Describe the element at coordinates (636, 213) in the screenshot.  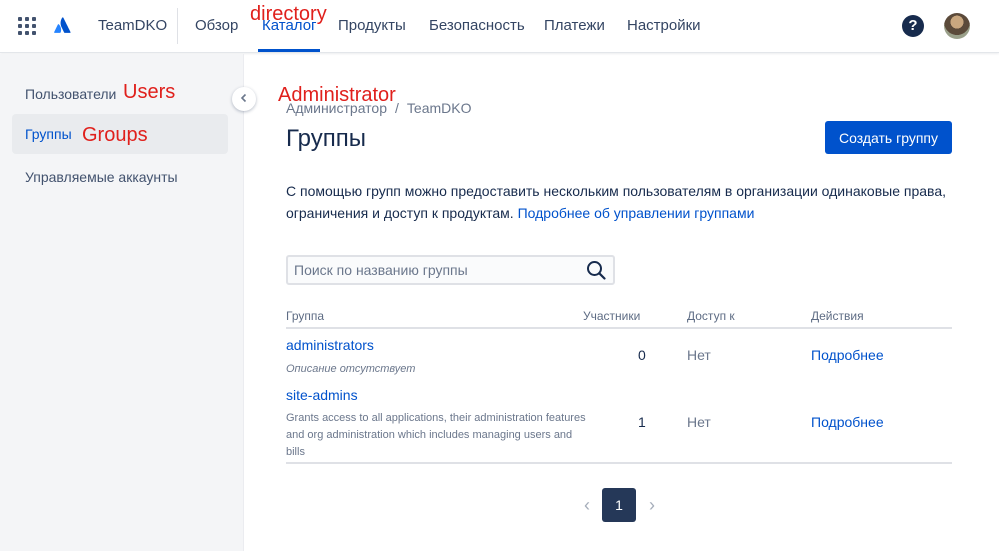
I see `learn-more-link: Подробнее об управлении группами` at that location.